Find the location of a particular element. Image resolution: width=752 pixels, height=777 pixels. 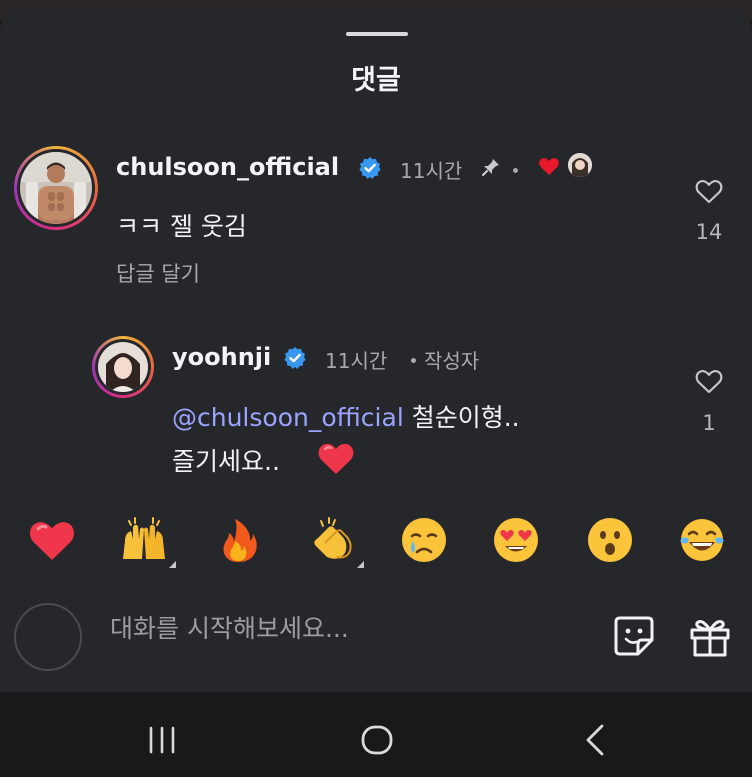

clapping-hands-emoji-button is located at coordinates (334, 540).